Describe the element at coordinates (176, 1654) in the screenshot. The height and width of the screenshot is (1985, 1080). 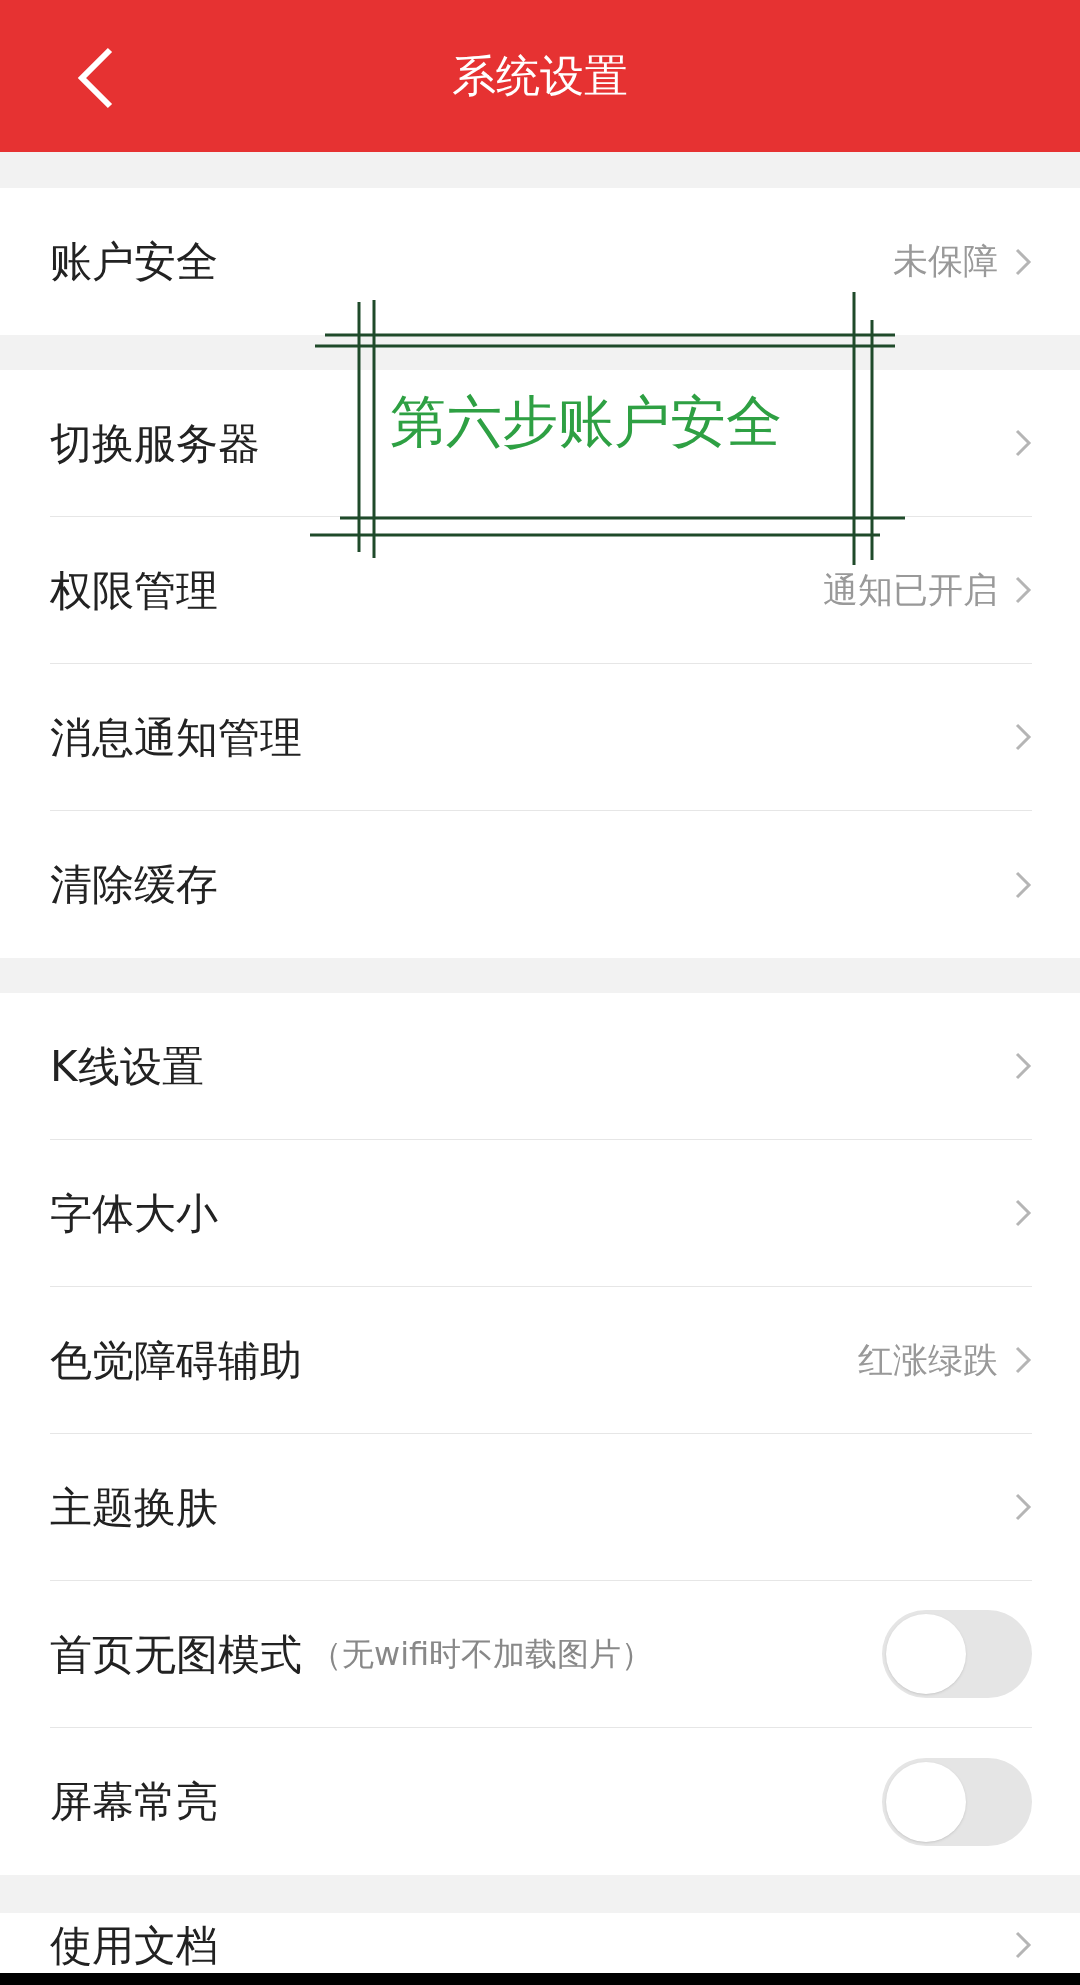
I see `setting-label: 首页无图模式` at that location.